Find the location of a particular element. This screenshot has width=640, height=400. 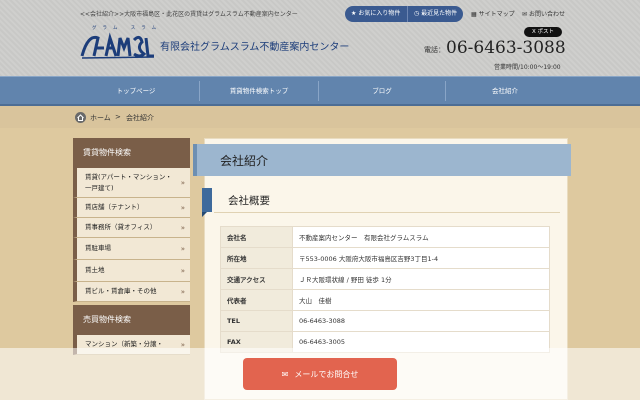

info-key: TEL is located at coordinates (256, 321).